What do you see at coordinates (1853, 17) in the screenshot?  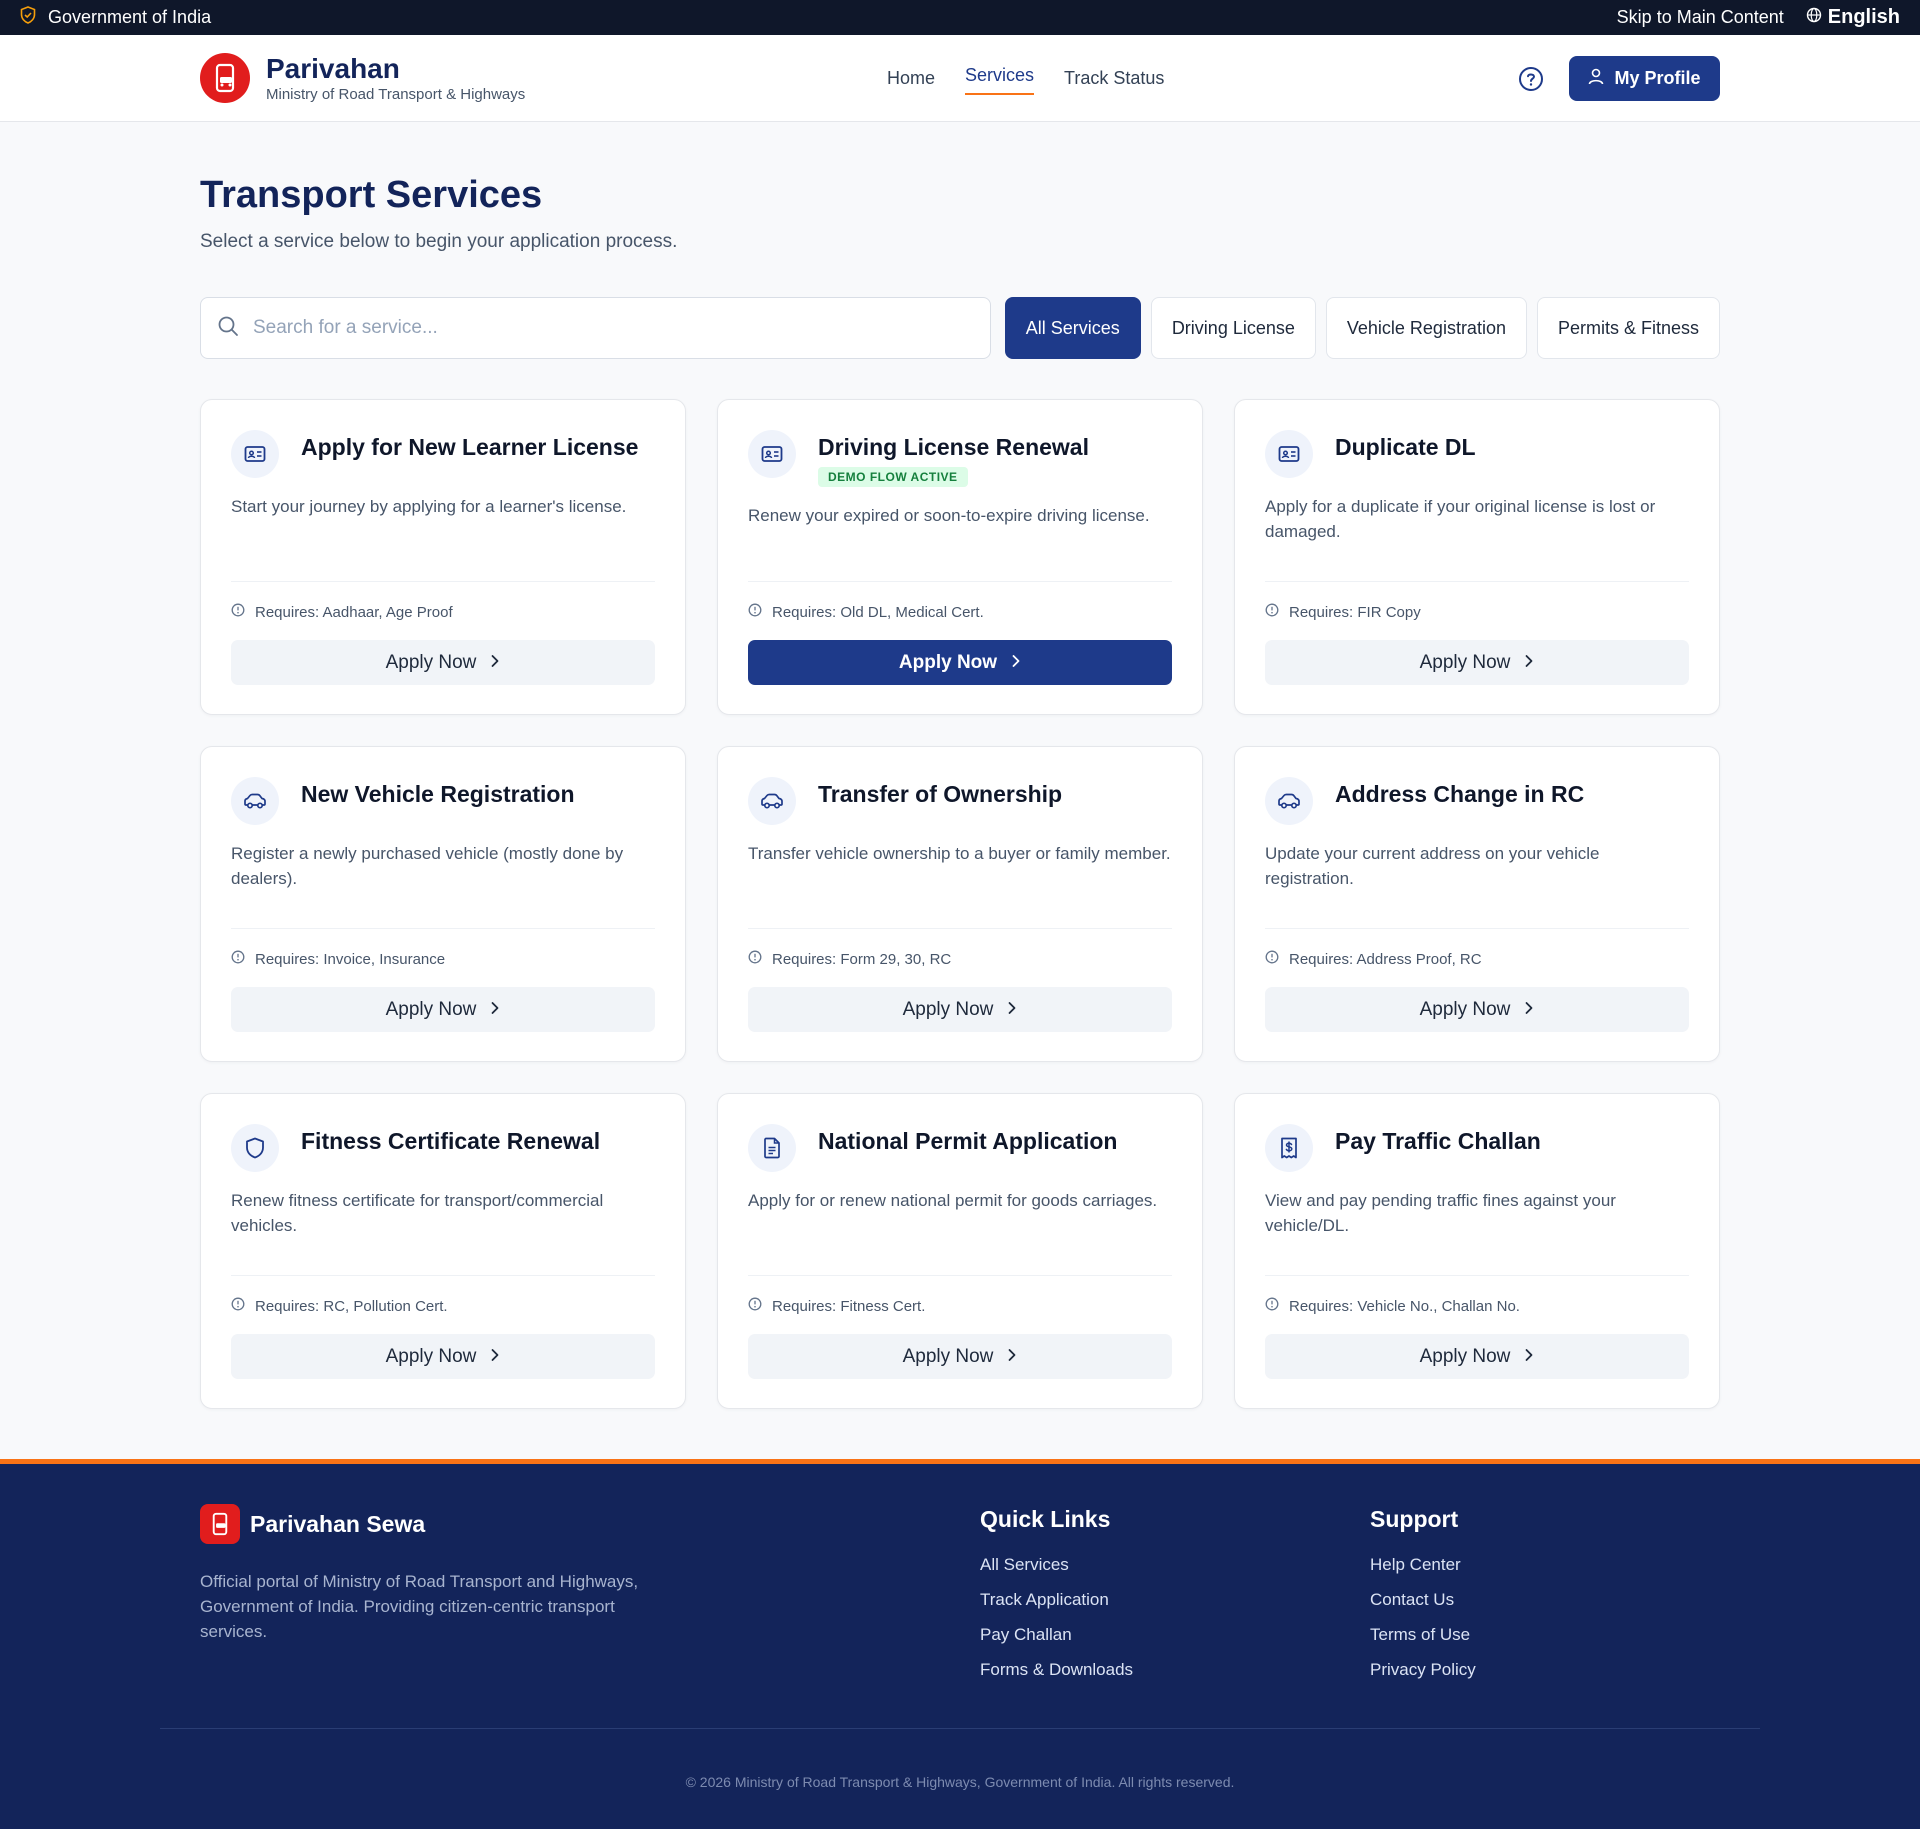 I see `language-selector: English` at bounding box center [1853, 17].